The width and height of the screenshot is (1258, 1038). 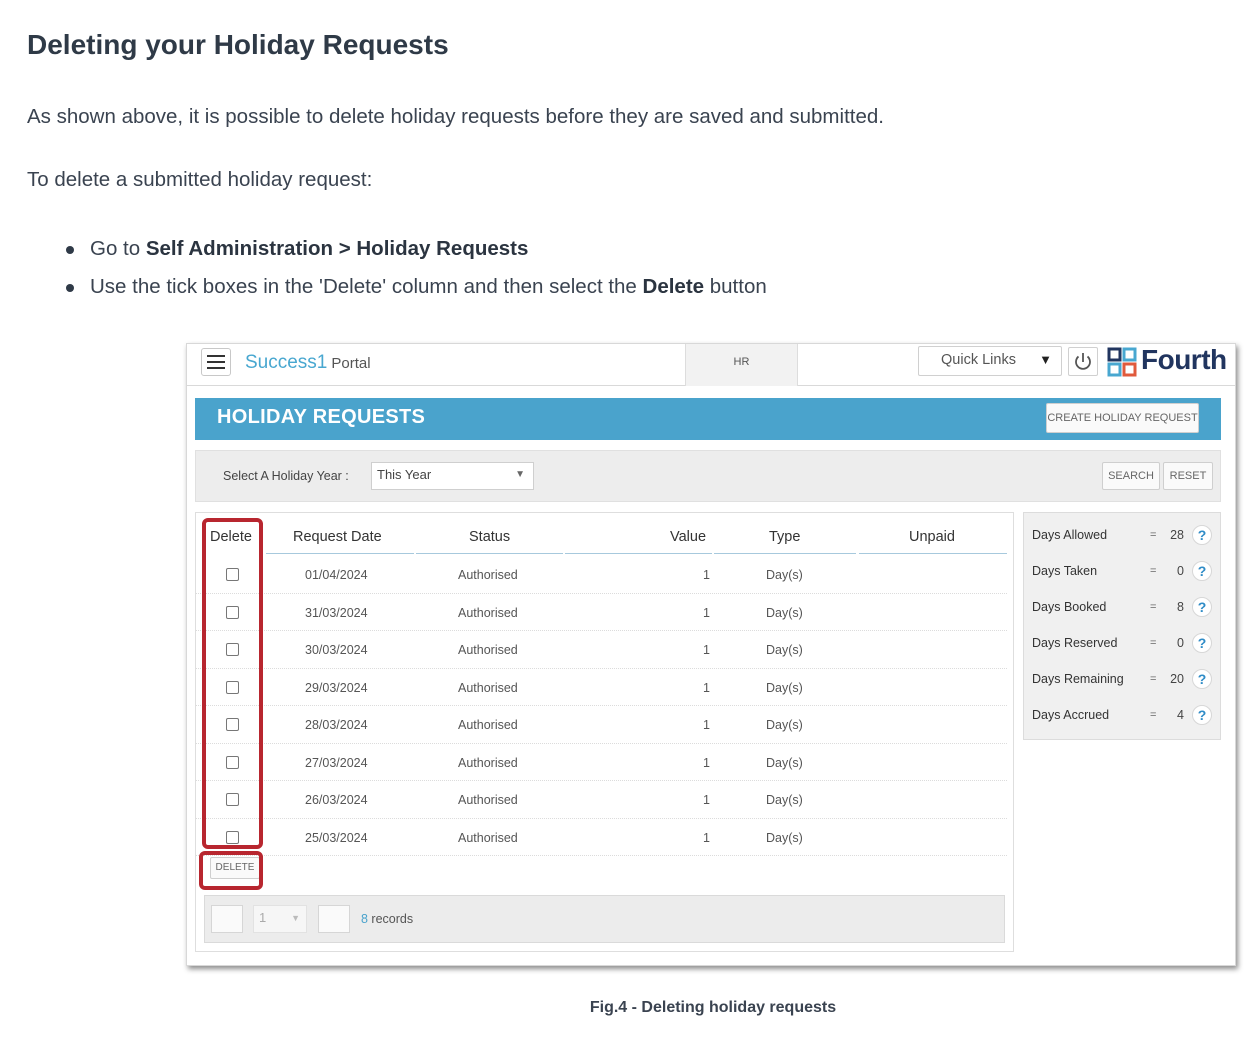 What do you see at coordinates (601, 725) in the screenshot?
I see `table-row: 28/03/2024 Authorised 1 Day(s)` at bounding box center [601, 725].